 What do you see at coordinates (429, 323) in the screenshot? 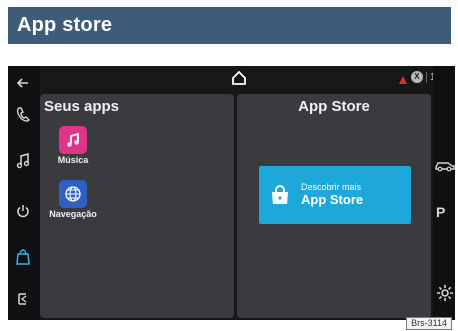
I see `reference-label: Brs-3114` at bounding box center [429, 323].